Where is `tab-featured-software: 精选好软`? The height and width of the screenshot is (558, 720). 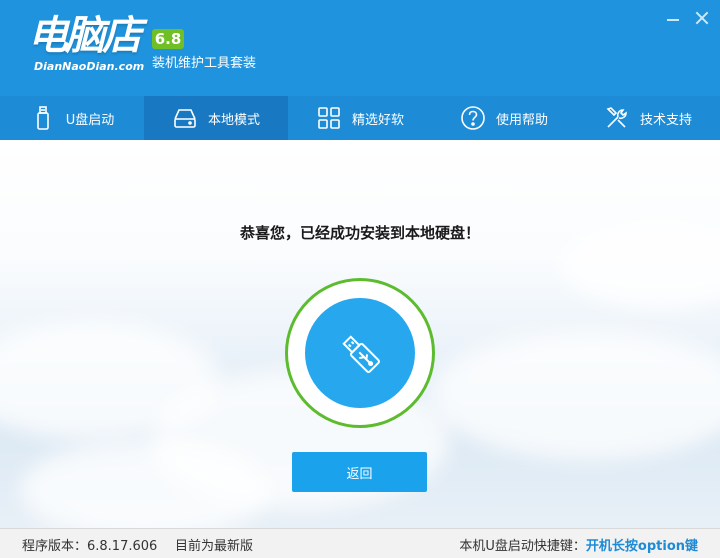 tab-featured-software: 精选好软 is located at coordinates (360, 118).